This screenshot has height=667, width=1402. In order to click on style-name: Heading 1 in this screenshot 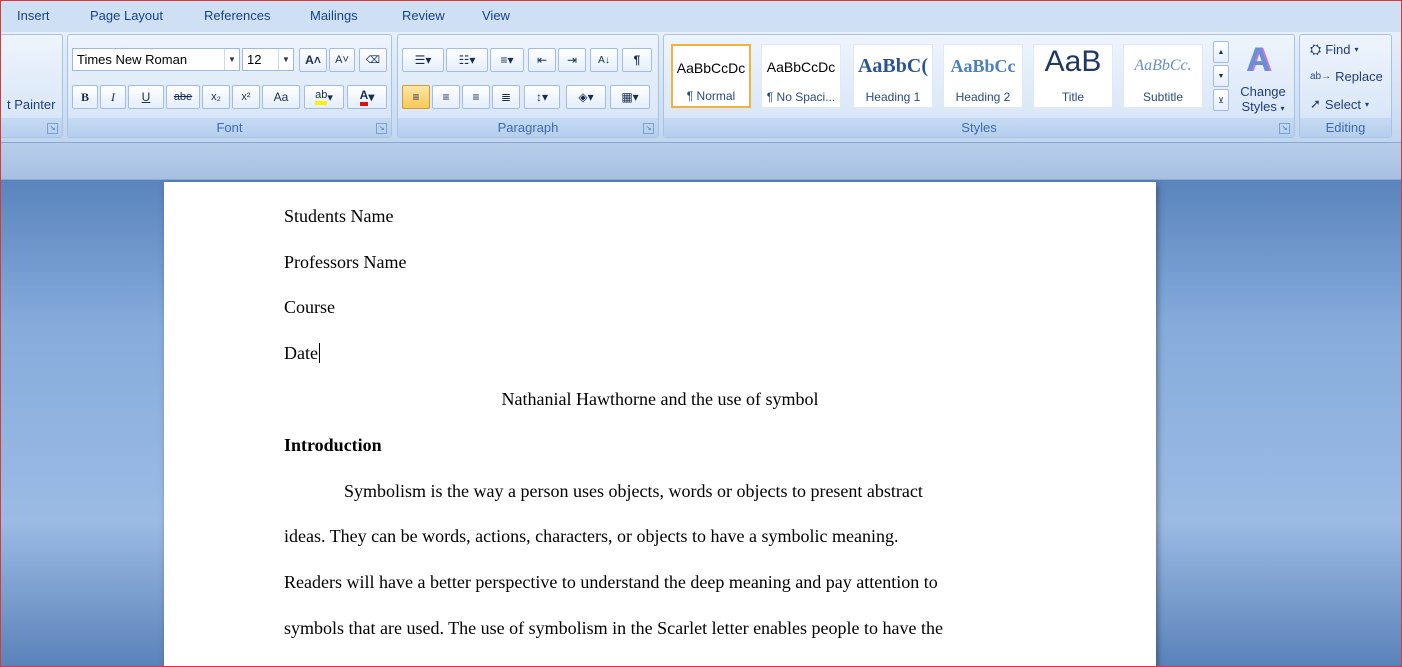, I will do `click(893, 97)`.